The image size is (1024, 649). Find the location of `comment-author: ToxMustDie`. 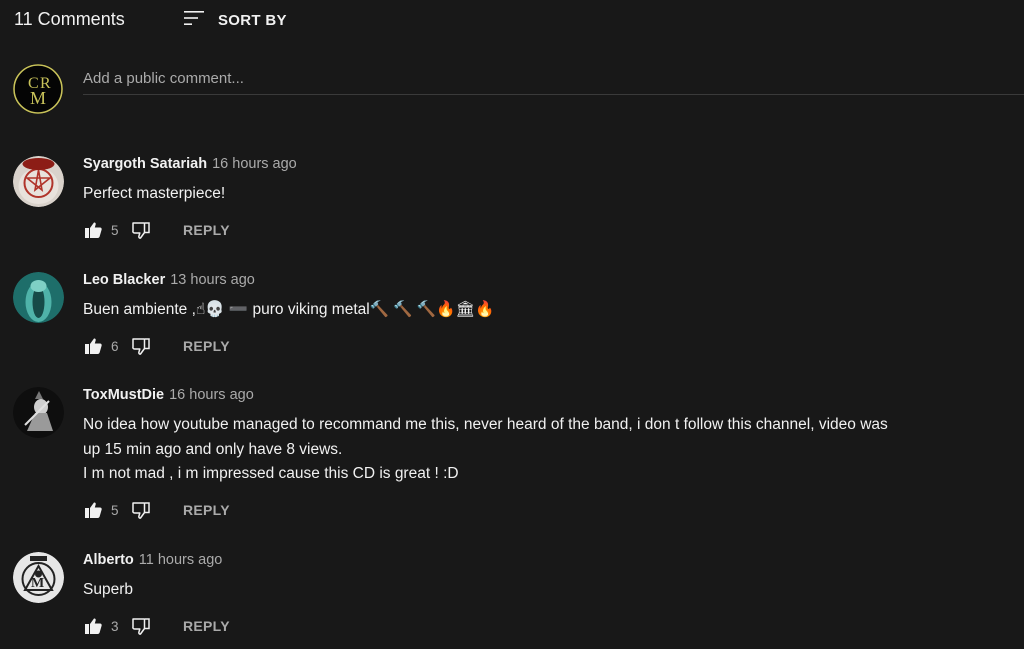

comment-author: ToxMustDie is located at coordinates (123, 395).